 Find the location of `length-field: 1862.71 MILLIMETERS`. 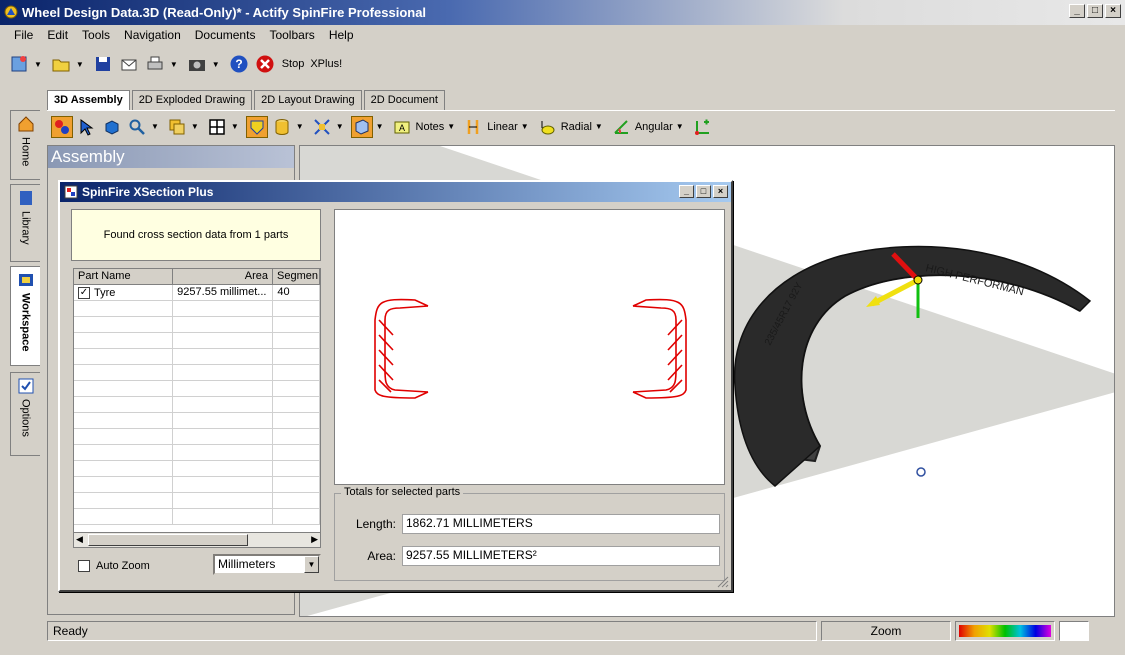

length-field: 1862.71 MILLIMETERS is located at coordinates (561, 524).